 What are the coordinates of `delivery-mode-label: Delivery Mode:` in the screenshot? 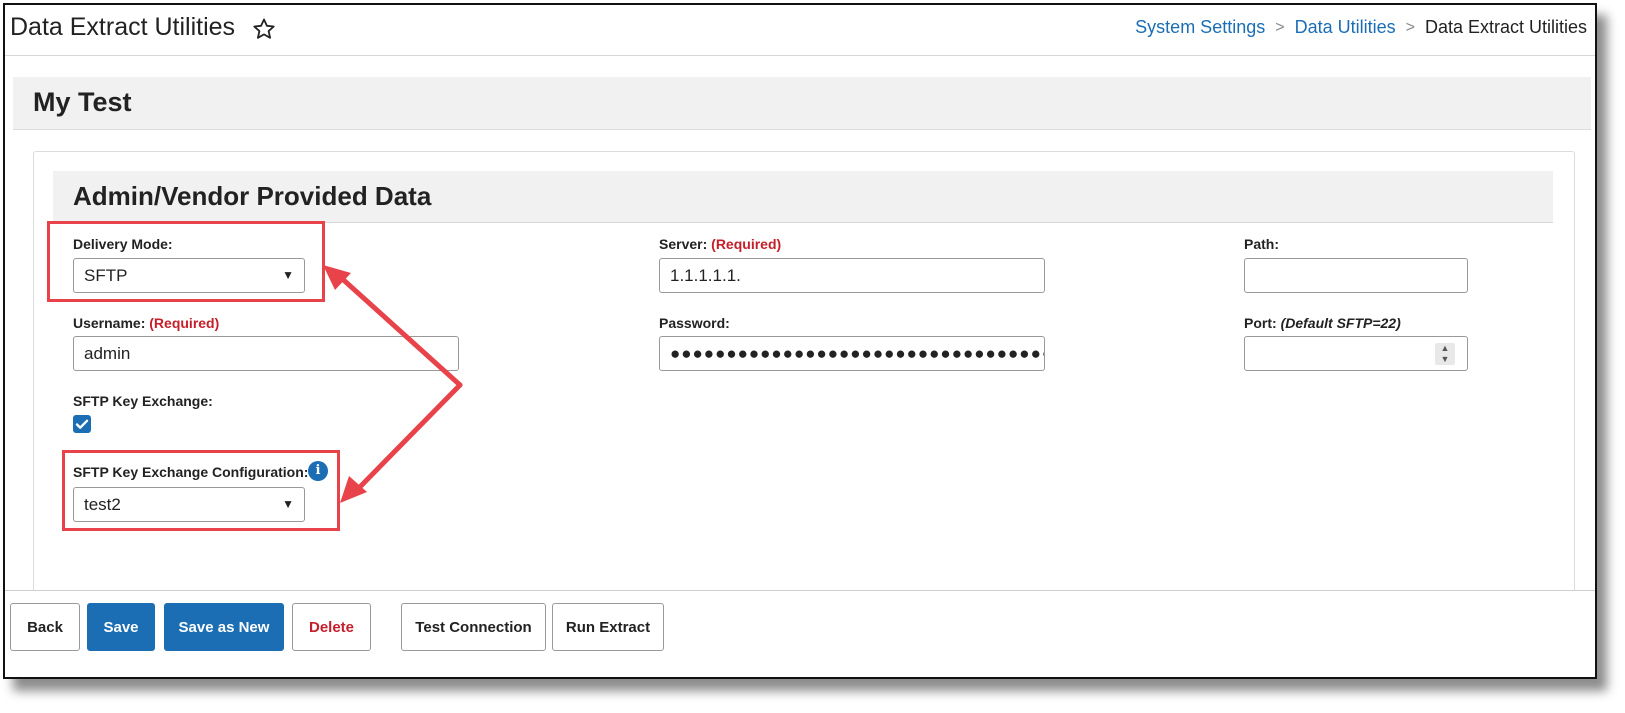 It's located at (123, 244).